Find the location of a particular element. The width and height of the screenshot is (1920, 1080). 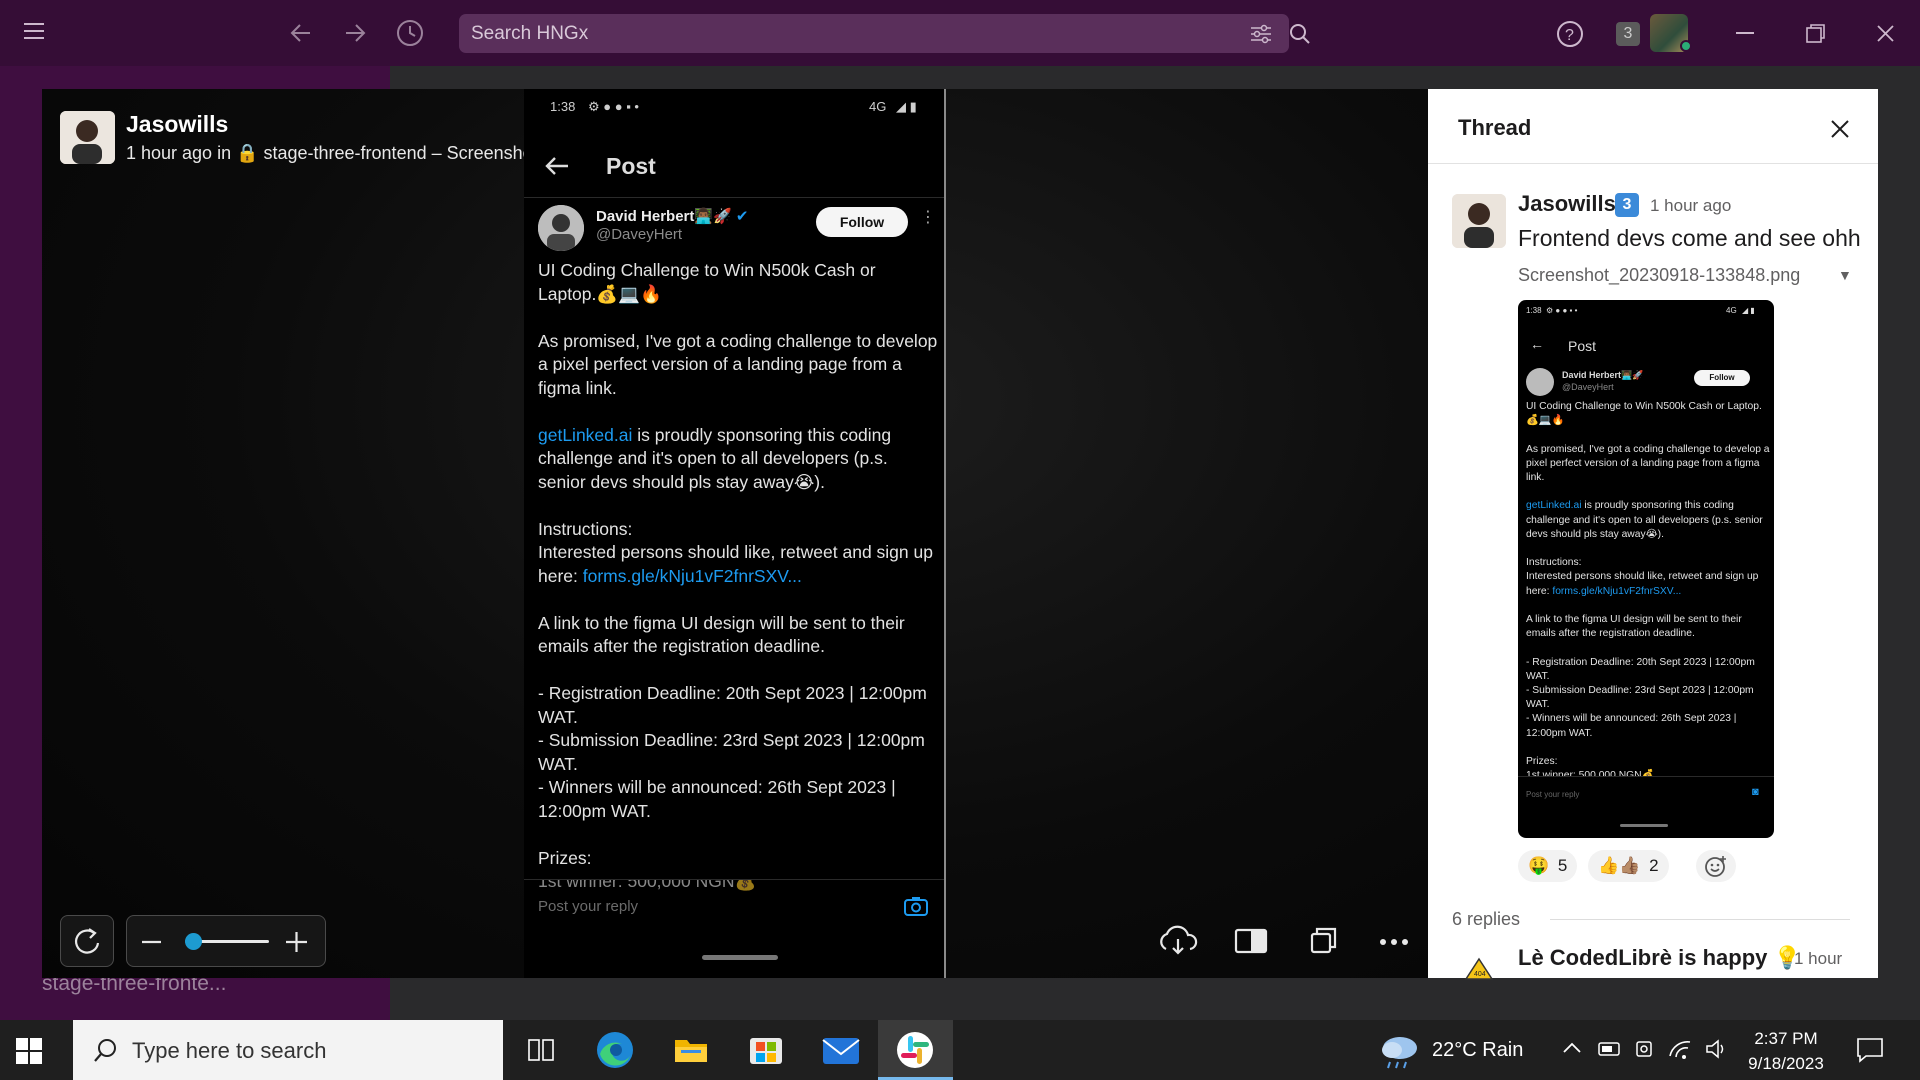

phone-network: 4G is located at coordinates (878, 106).